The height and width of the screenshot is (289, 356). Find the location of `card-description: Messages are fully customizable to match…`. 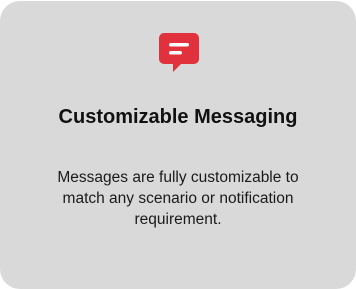

card-description: Messages are fully customizable to match… is located at coordinates (178, 198).